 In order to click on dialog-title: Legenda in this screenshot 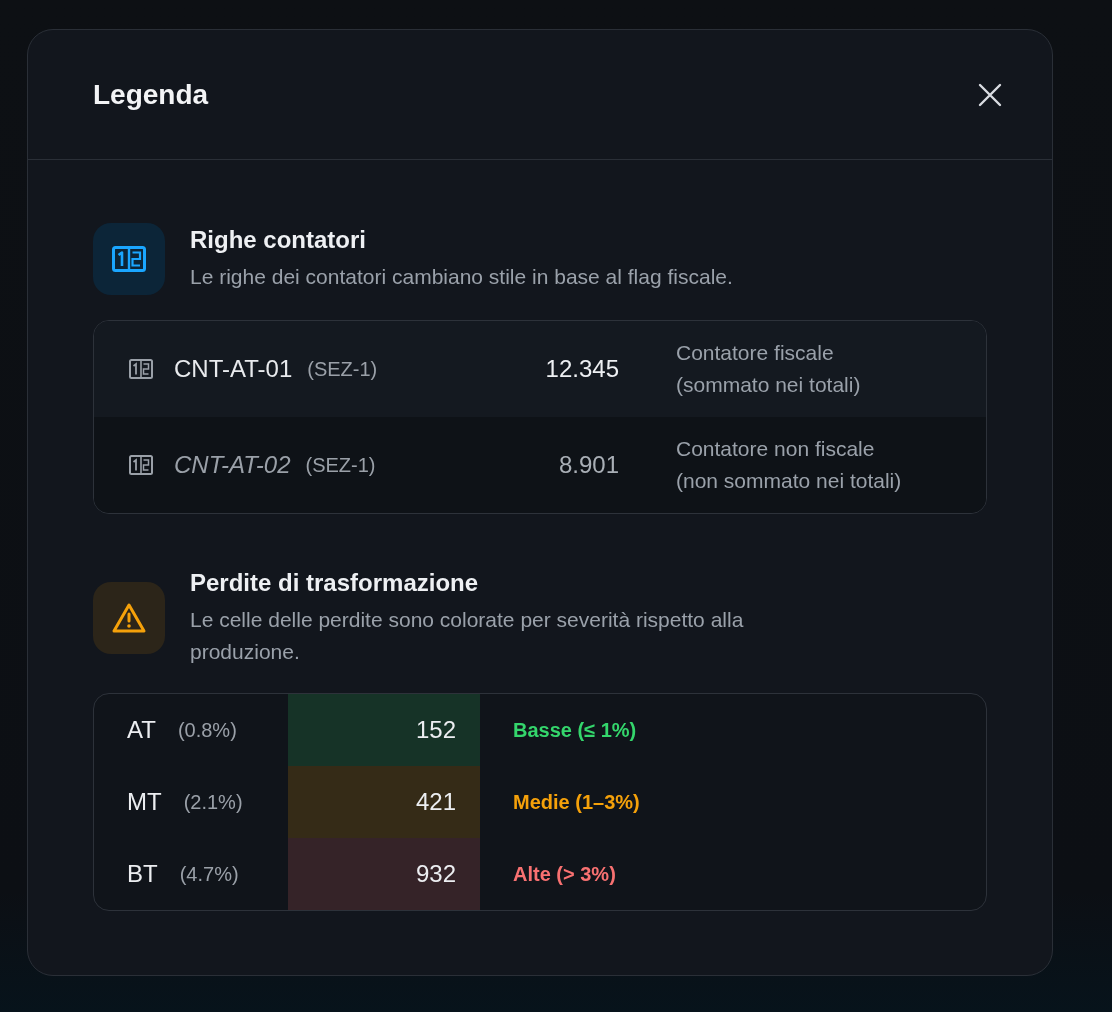, I will do `click(151, 94)`.